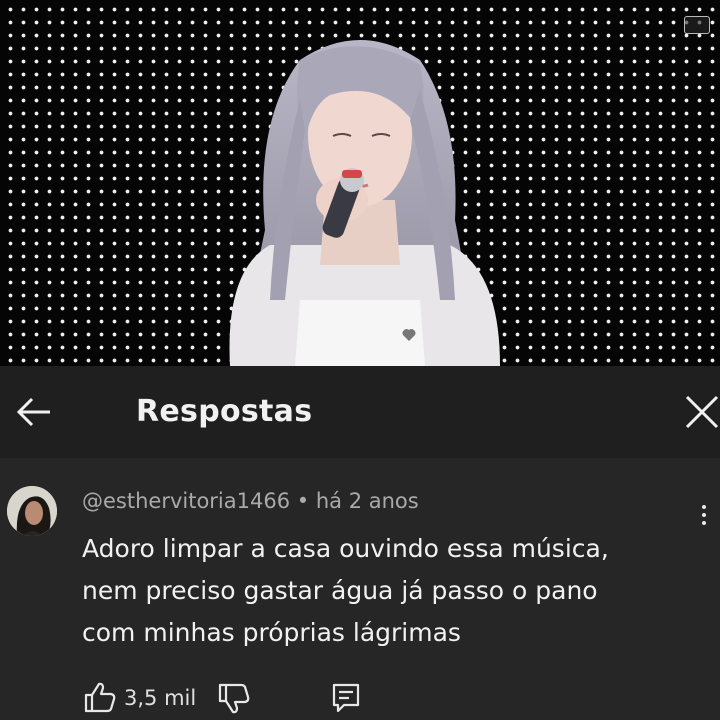 Image resolution: width=720 pixels, height=720 pixels. I want to click on close-icon, so click(702, 412).